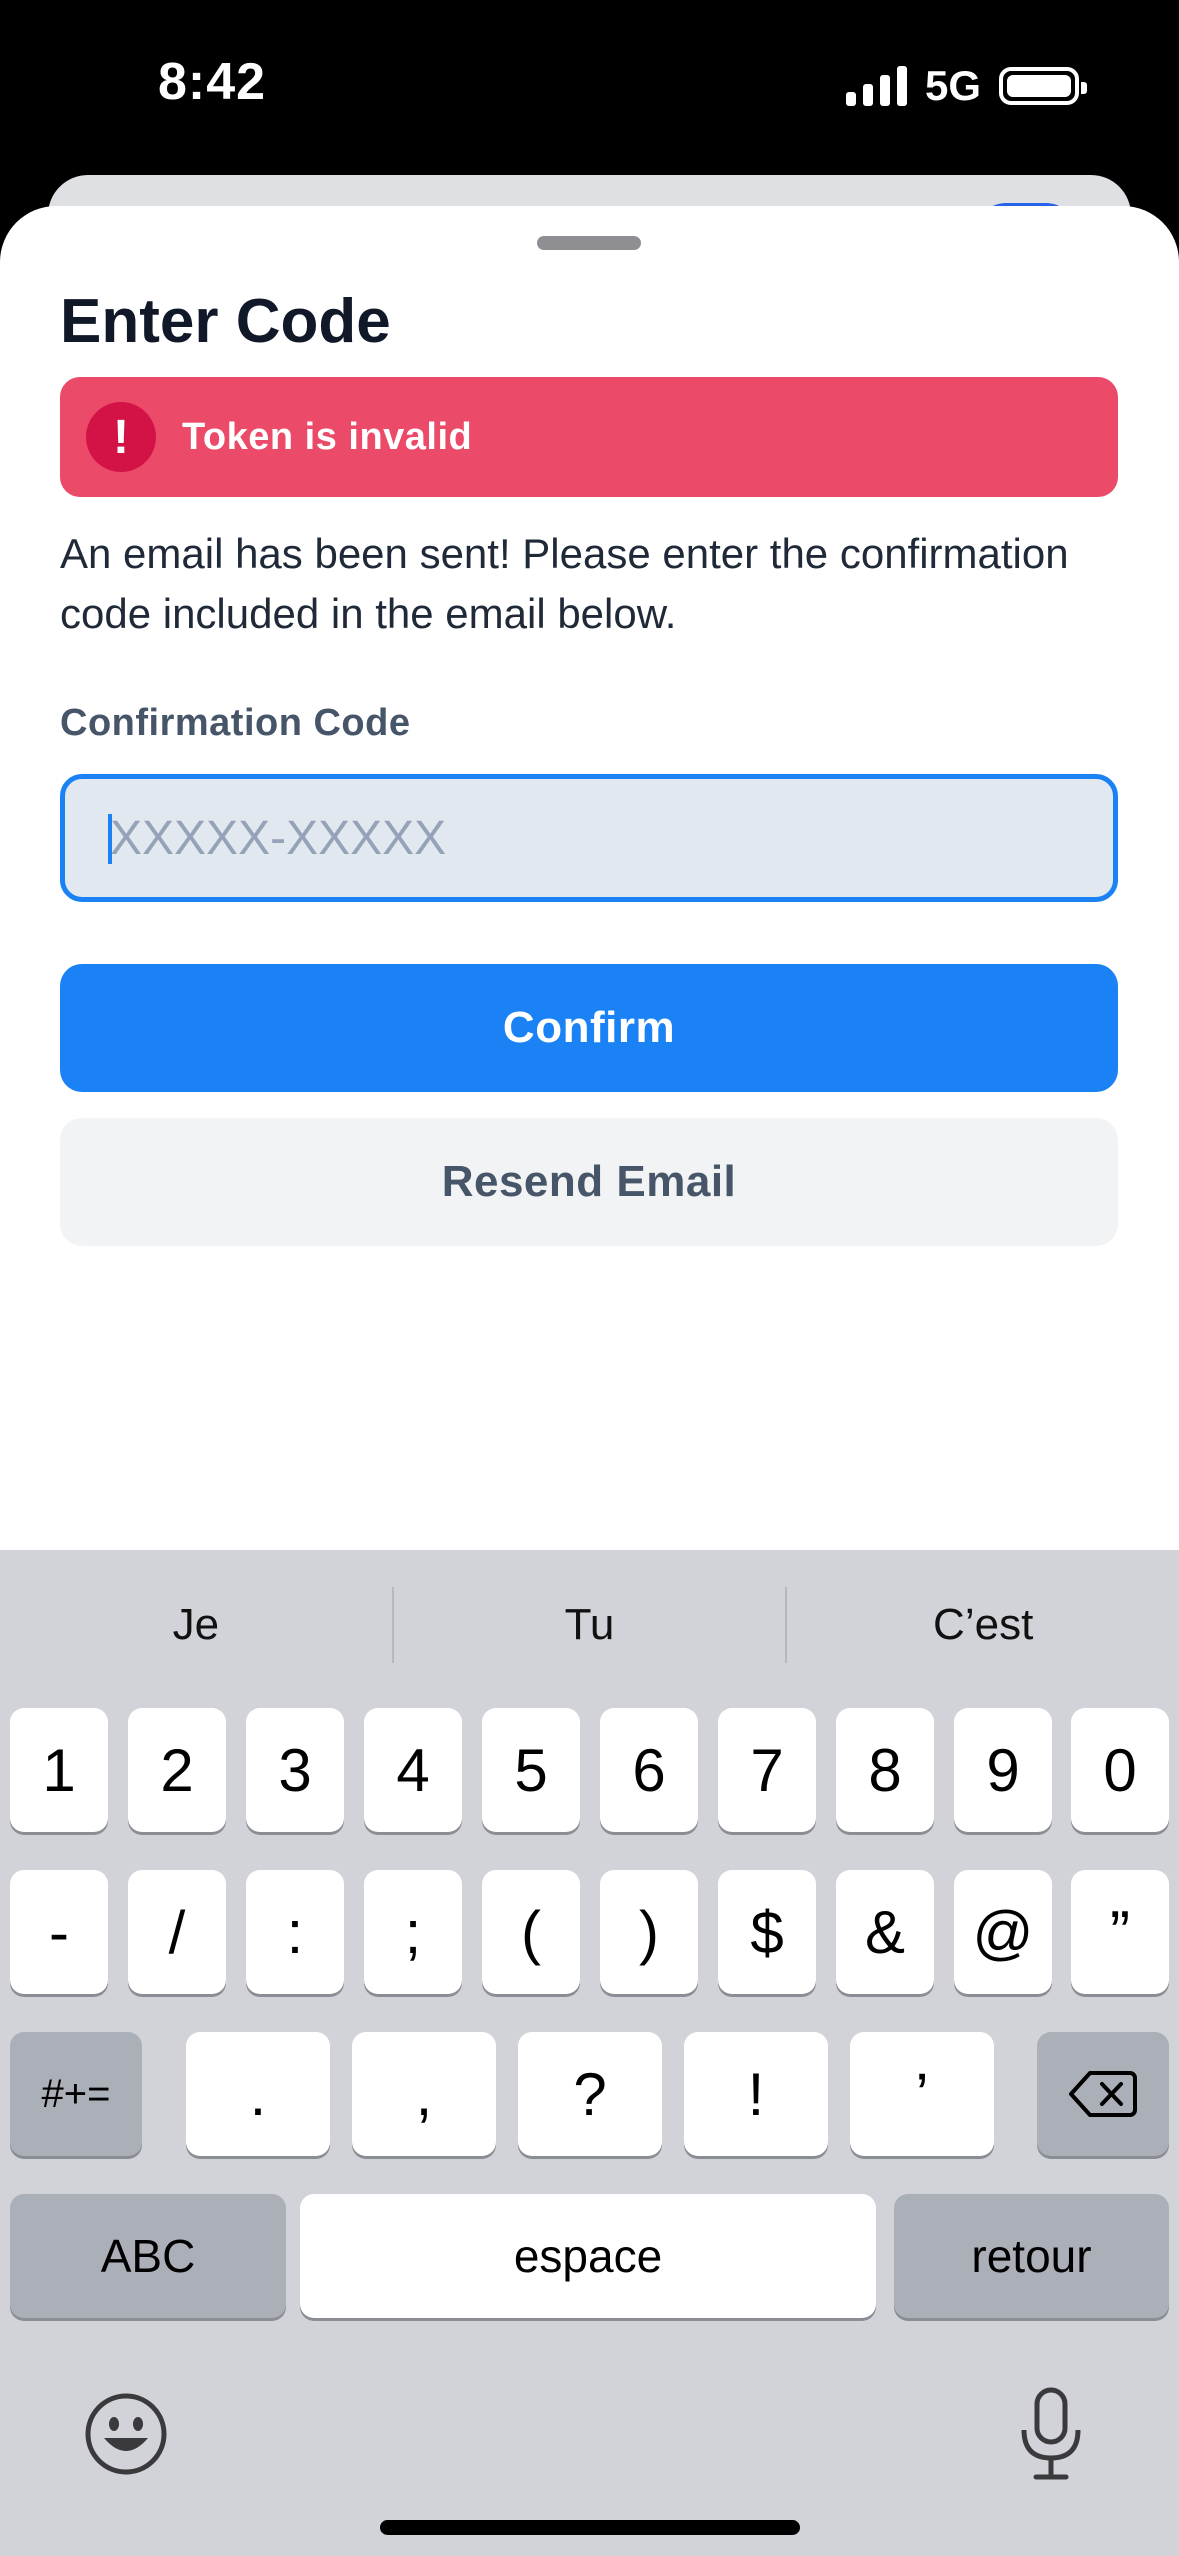 The width and height of the screenshot is (1179, 2556). I want to click on error-alert: ! Token is invalid, so click(589, 437).